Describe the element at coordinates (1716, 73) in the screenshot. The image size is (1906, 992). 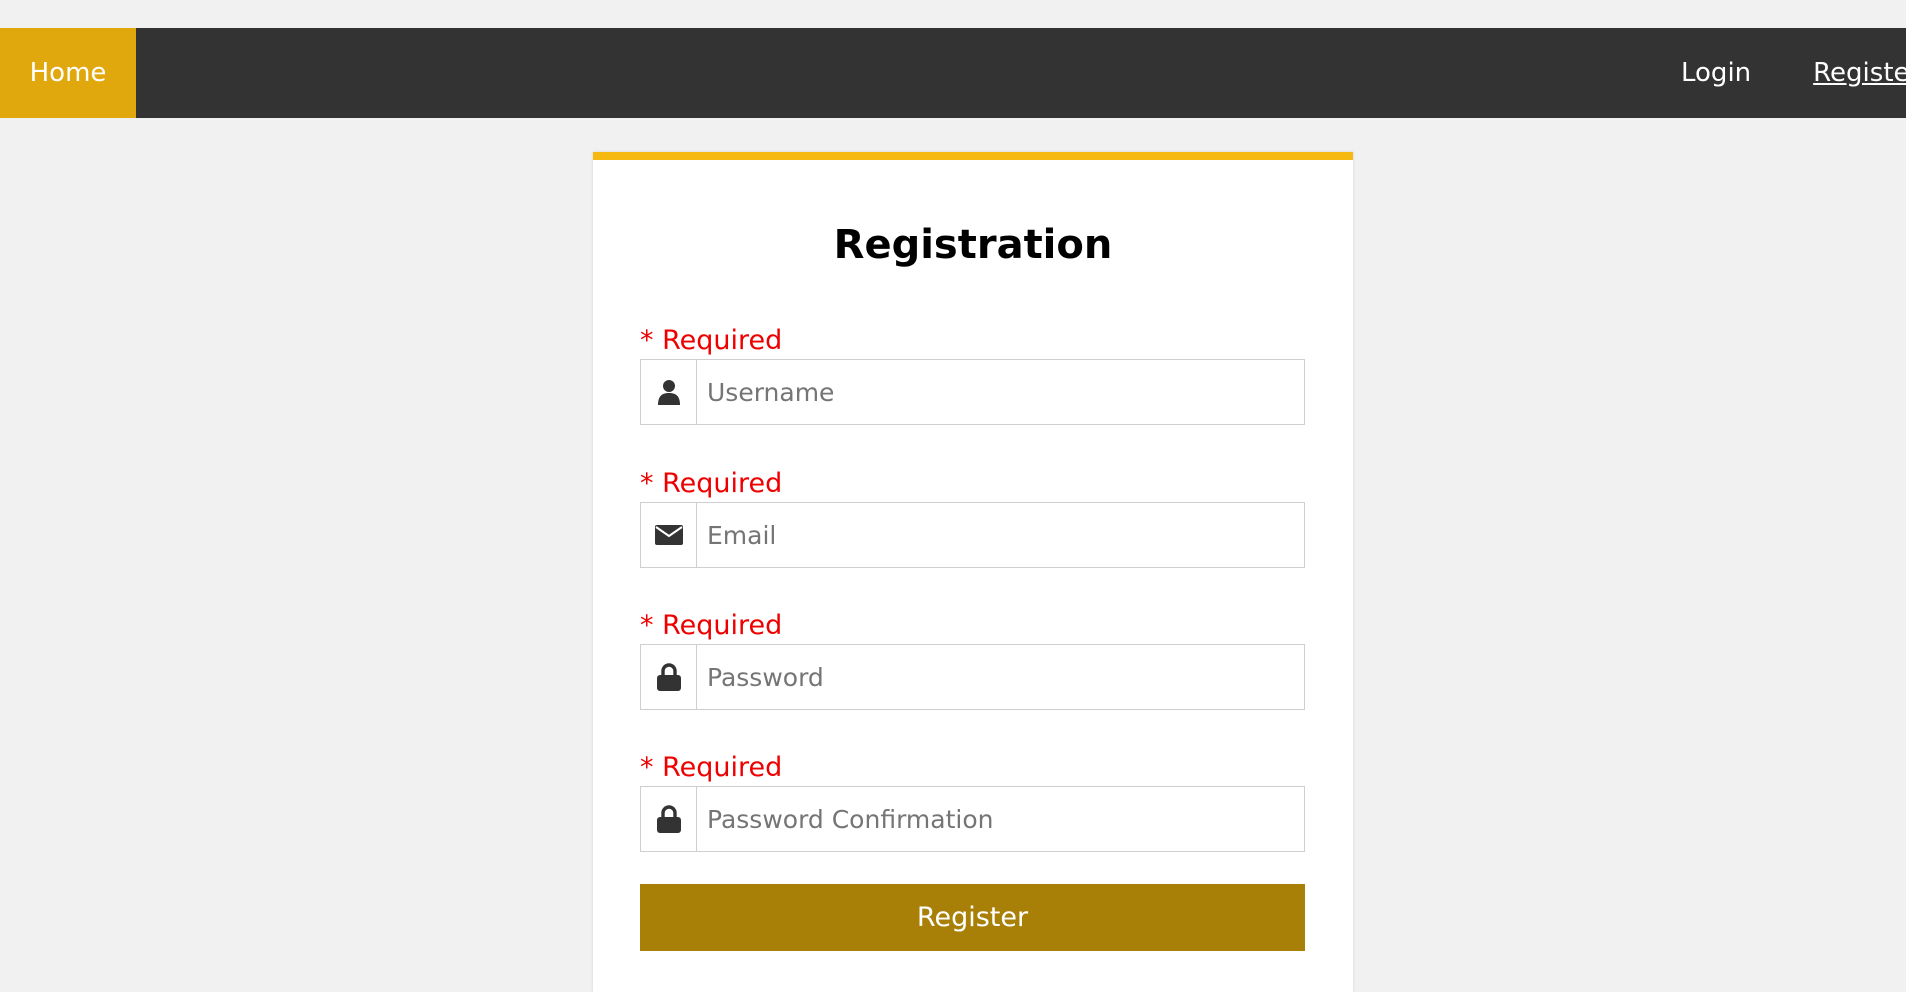
I see `nav-login-link: Login` at that location.